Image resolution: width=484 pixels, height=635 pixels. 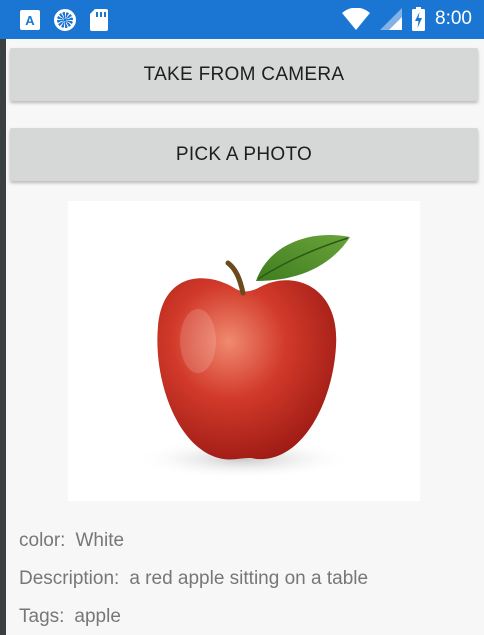 What do you see at coordinates (42, 616) in the screenshot?
I see `tags-label: Tags:` at bounding box center [42, 616].